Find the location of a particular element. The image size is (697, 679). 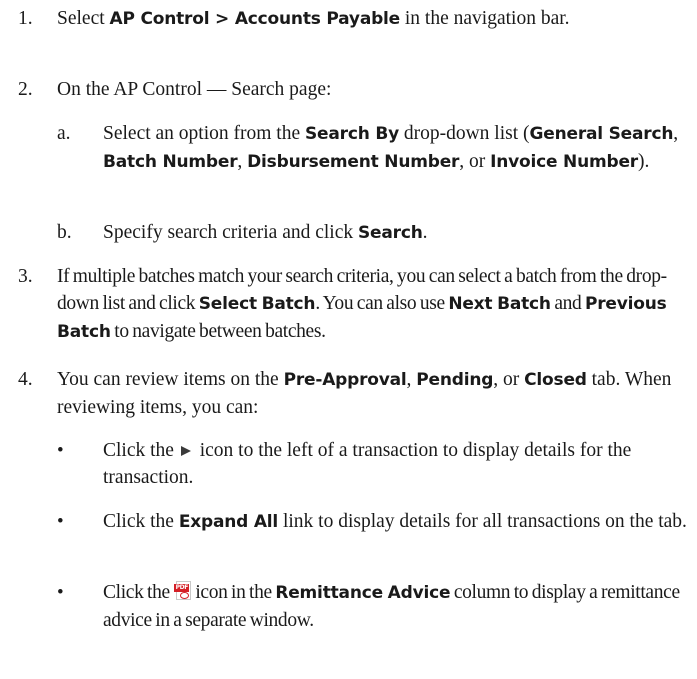

step-text: On the AP Control — Search page: is located at coordinates (194, 89).